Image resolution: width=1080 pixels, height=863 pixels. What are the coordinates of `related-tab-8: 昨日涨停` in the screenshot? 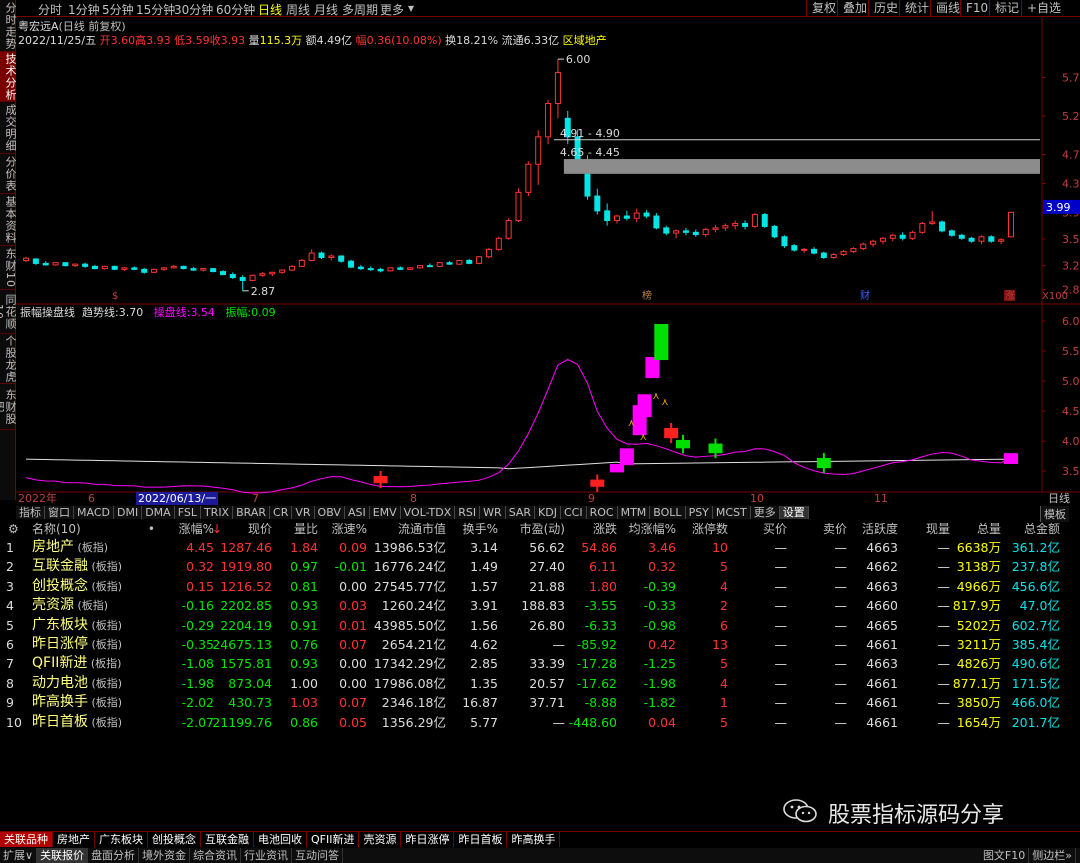 It's located at (428, 839).